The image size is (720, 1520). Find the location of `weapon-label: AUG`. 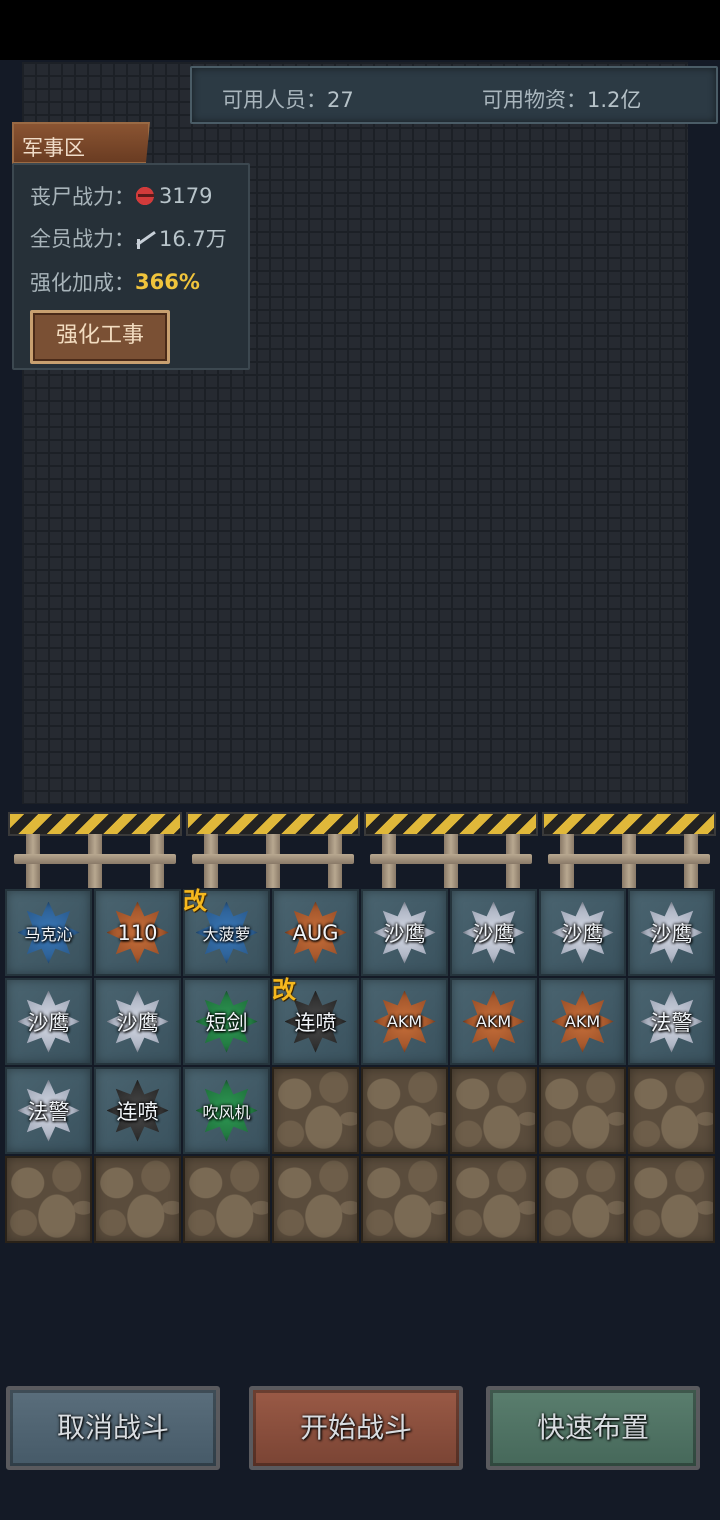

weapon-label: AUG is located at coordinates (315, 932).